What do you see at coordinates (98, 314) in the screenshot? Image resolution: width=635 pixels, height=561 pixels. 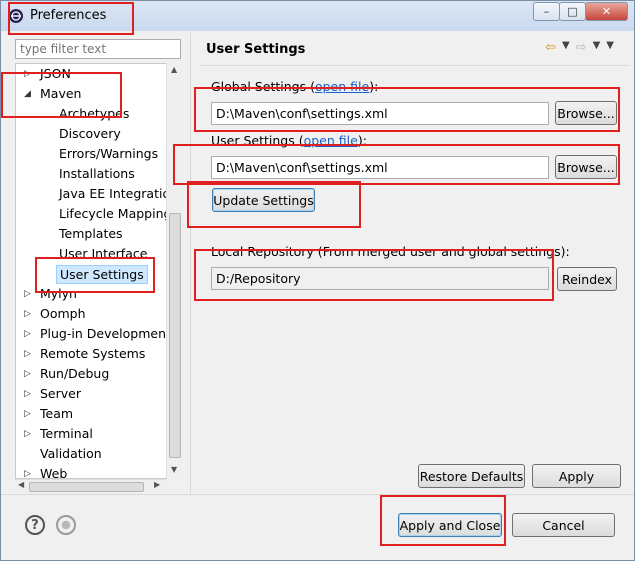 I see `tree-item: ▷ Oomph` at bounding box center [98, 314].